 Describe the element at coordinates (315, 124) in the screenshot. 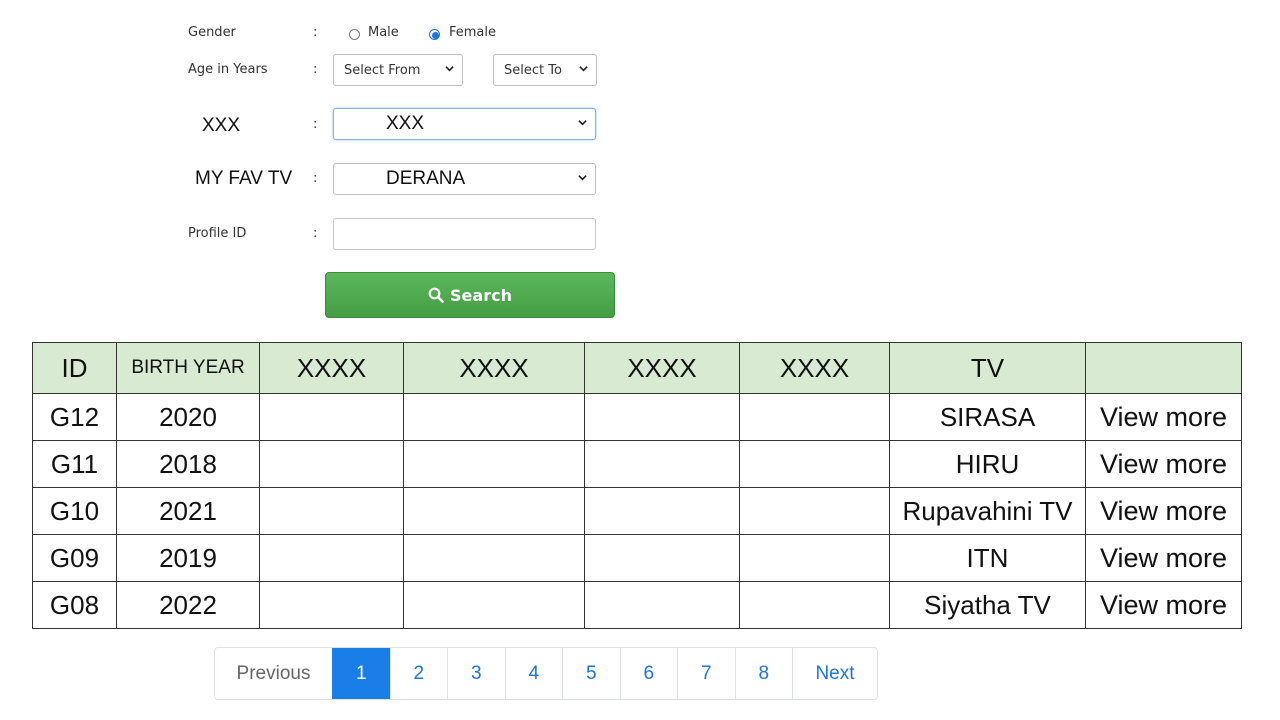

I see `xxx-colon: :` at that location.